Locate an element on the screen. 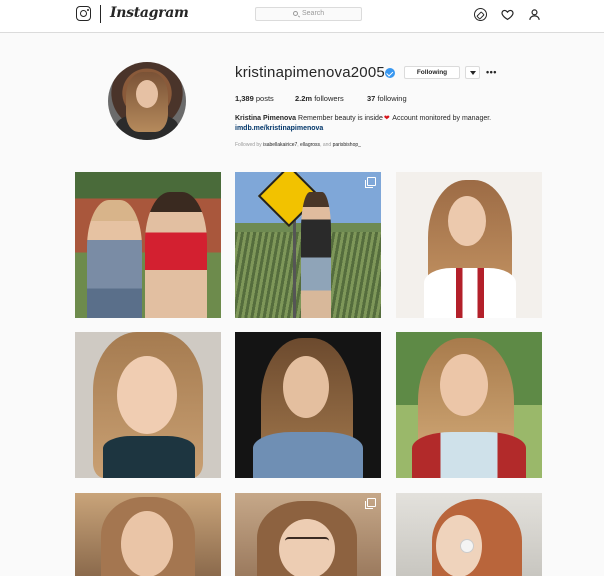 This screenshot has height=576, width=604. bio-text-2: Account monitored by manager. is located at coordinates (442, 118).